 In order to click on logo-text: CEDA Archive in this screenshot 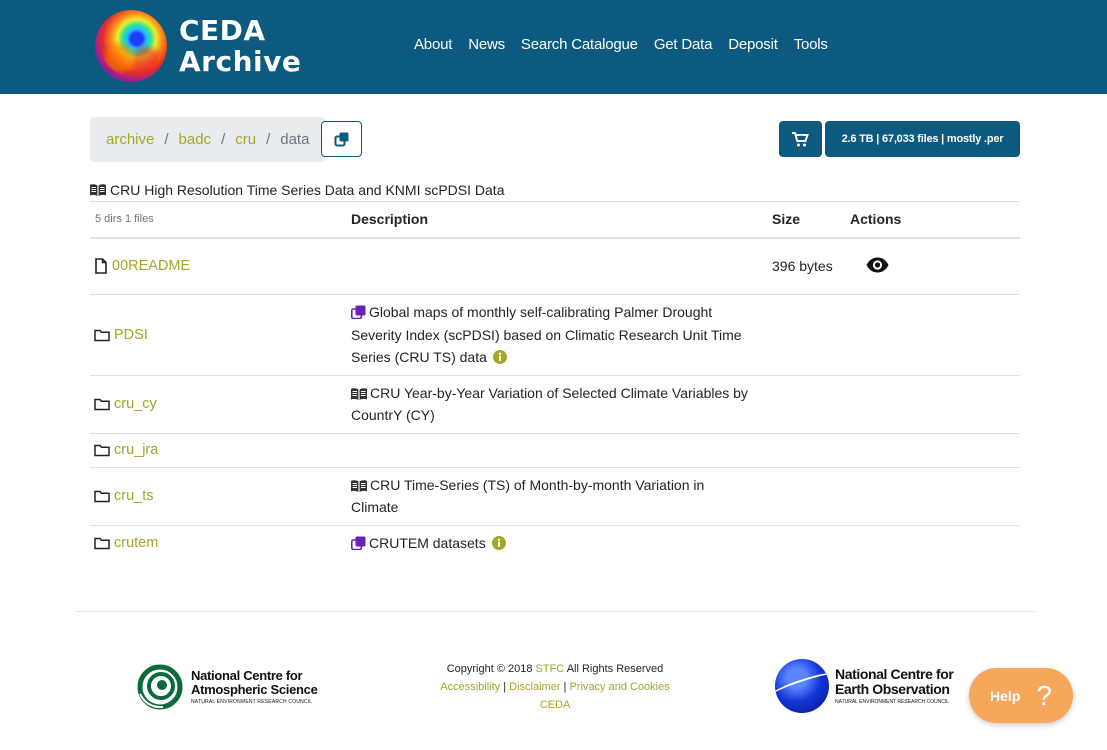, I will do `click(240, 46)`.